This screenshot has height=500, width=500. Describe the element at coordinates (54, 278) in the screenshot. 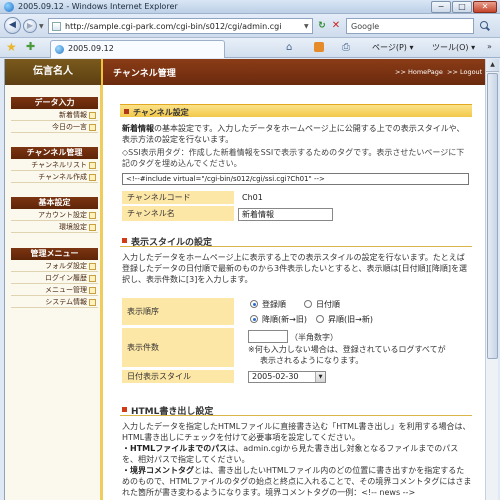

I see `sidebar-item-login-history: ログイン履歴` at that location.